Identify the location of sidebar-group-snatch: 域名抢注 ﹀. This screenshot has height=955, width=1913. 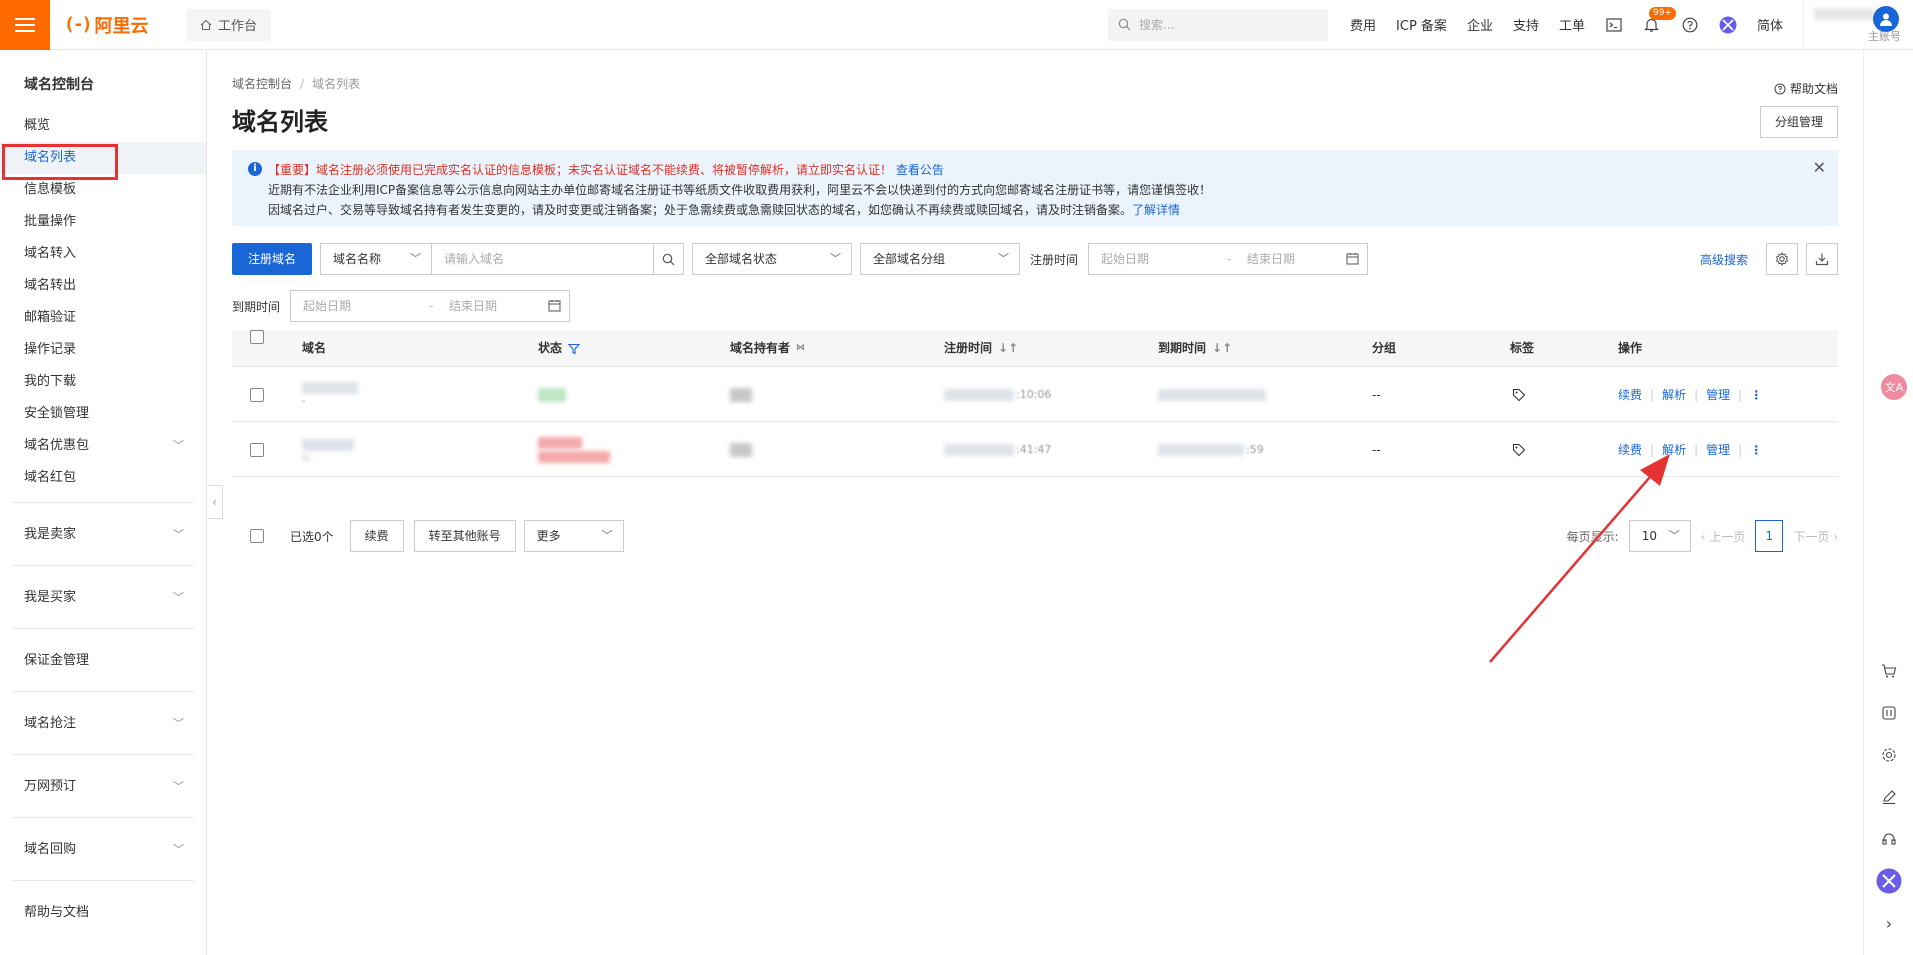
(103, 722).